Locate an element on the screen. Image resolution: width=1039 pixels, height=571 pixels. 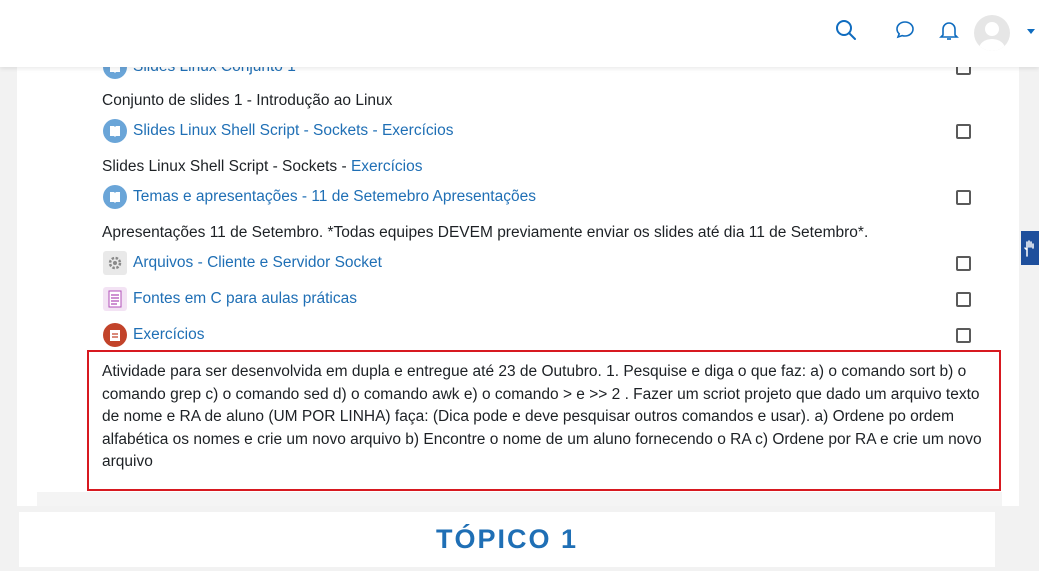
section-header: TÓPICO 1 is located at coordinates (518, 538).